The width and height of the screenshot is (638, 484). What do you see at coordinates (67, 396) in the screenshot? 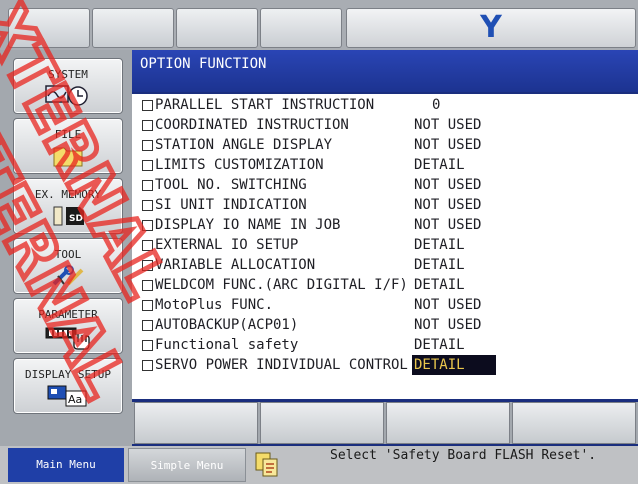
I see `display-setup-icon: Aa` at bounding box center [67, 396].